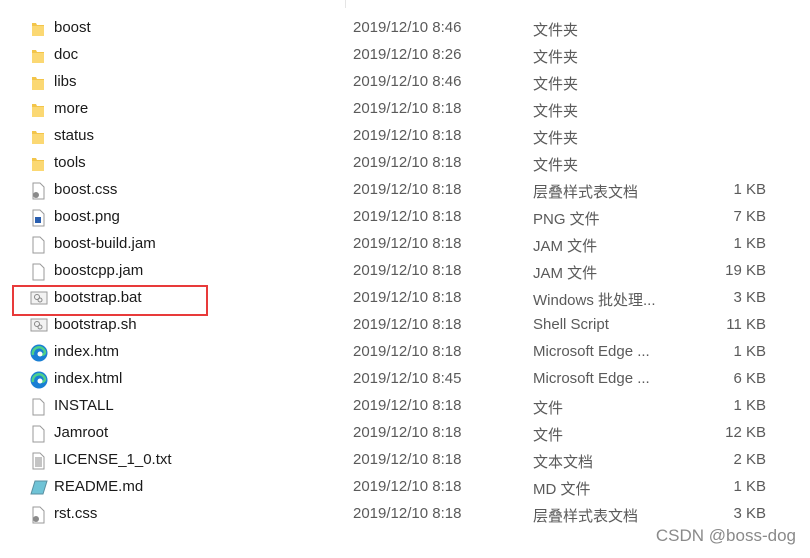 This screenshot has width=810, height=558. Describe the element at coordinates (87, 216) in the screenshot. I see `file-name: boost.png` at that location.